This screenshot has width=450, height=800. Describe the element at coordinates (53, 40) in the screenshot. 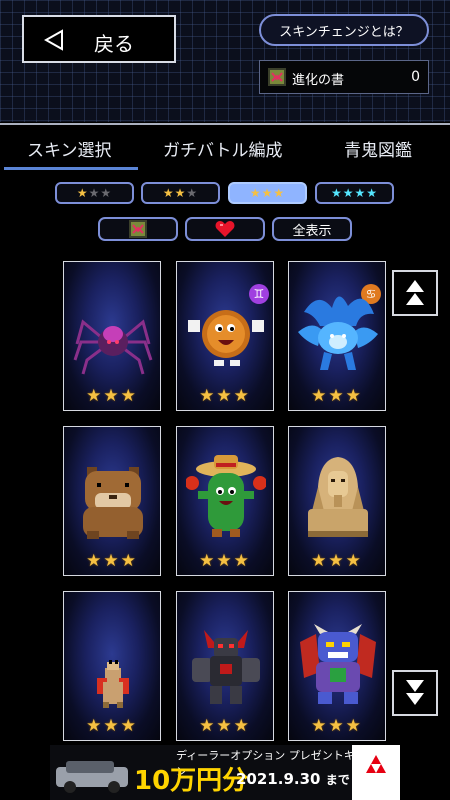

I see `back-arrow-icon` at that location.